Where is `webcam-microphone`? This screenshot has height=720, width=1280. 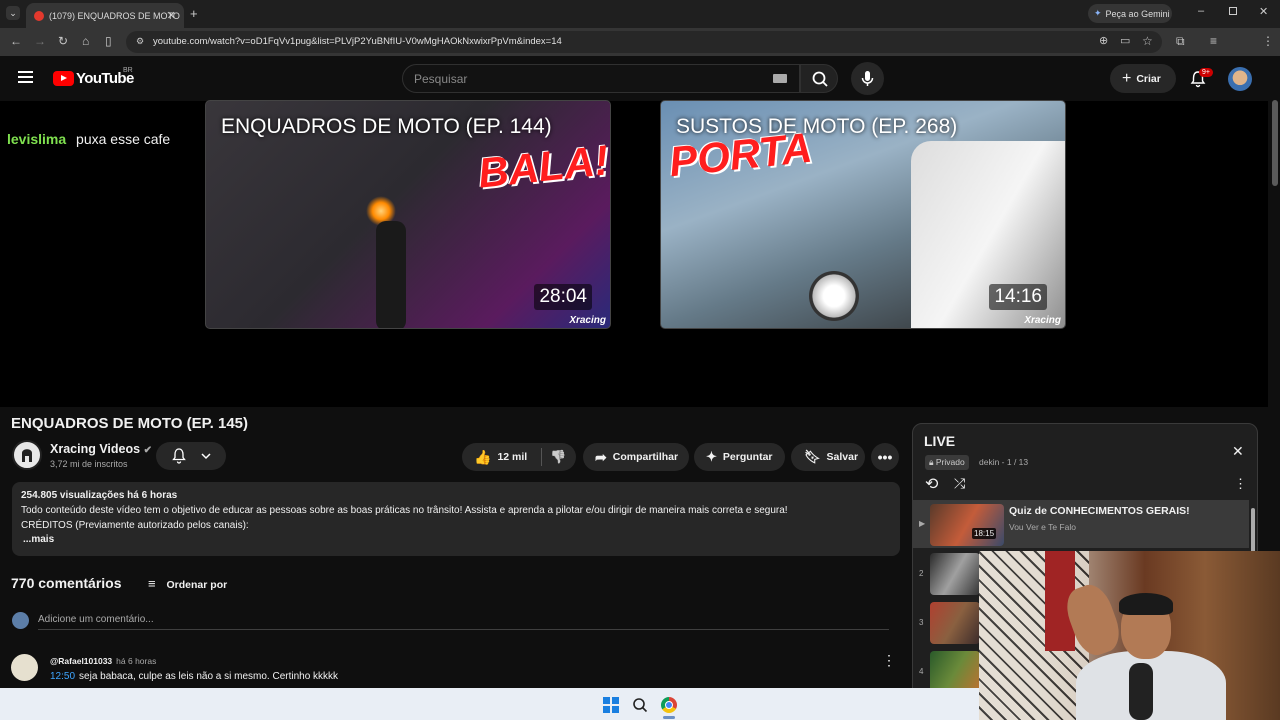 webcam-microphone is located at coordinates (1141, 691).